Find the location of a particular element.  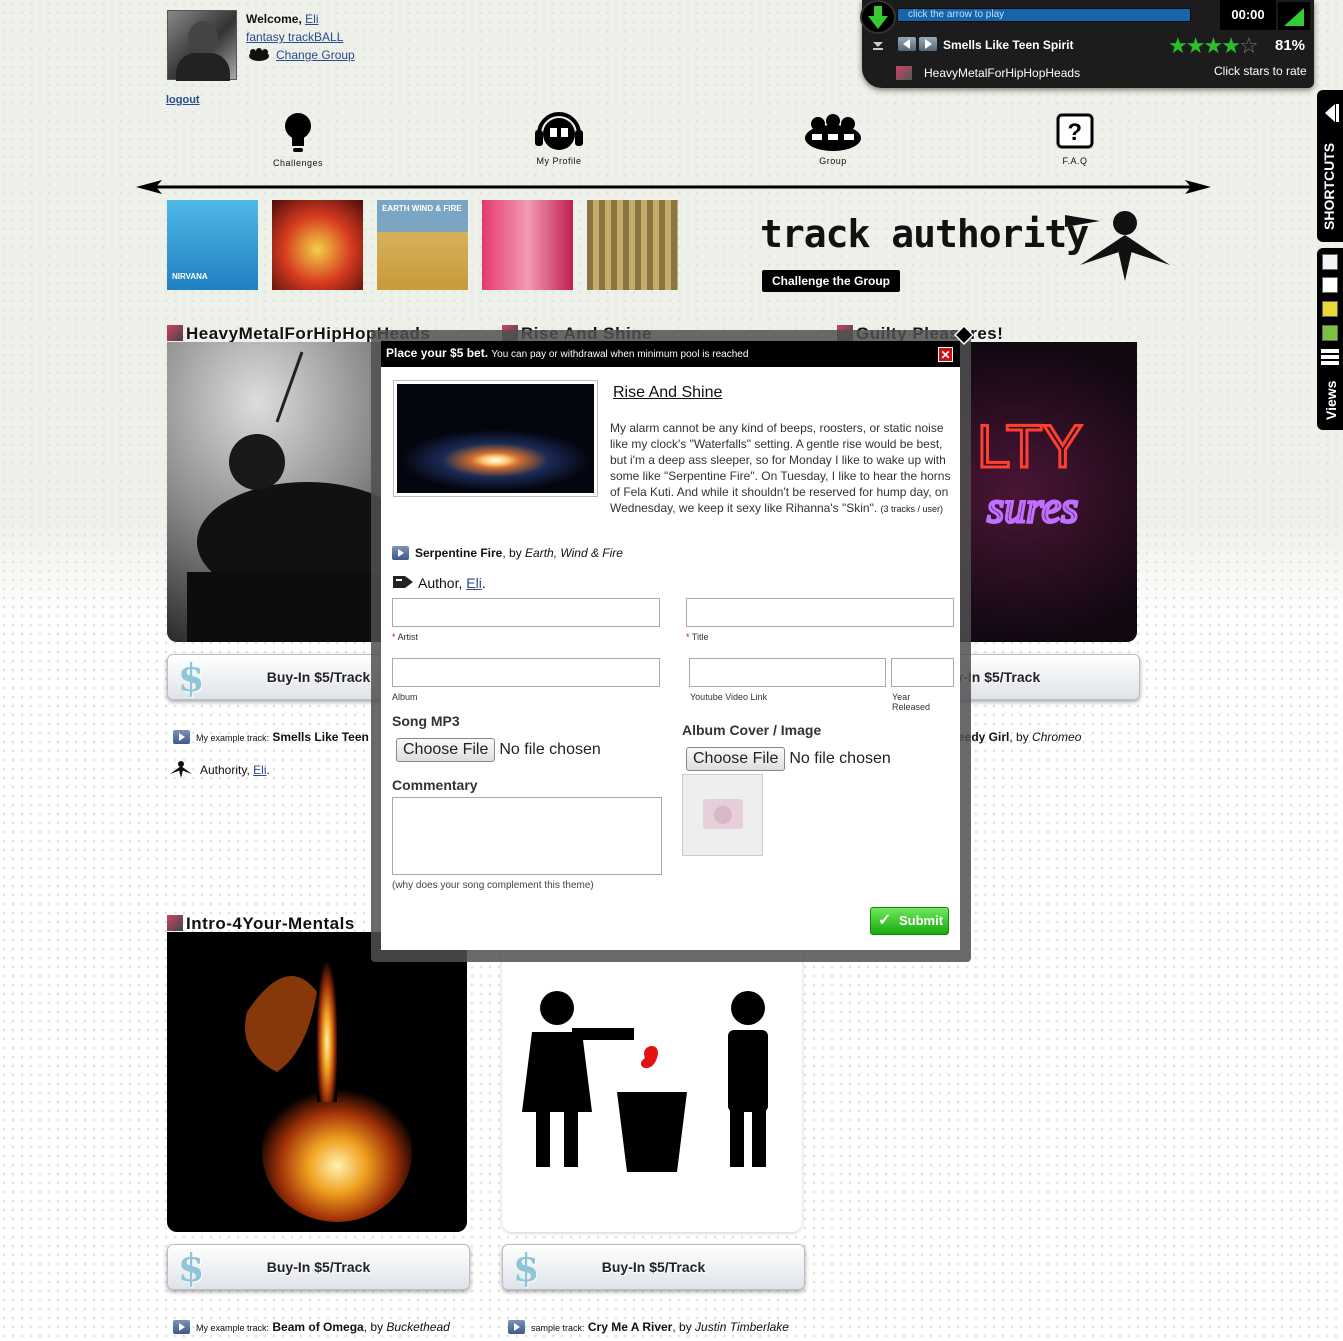

nav-challenges-label: Challenges is located at coordinates (298, 163).